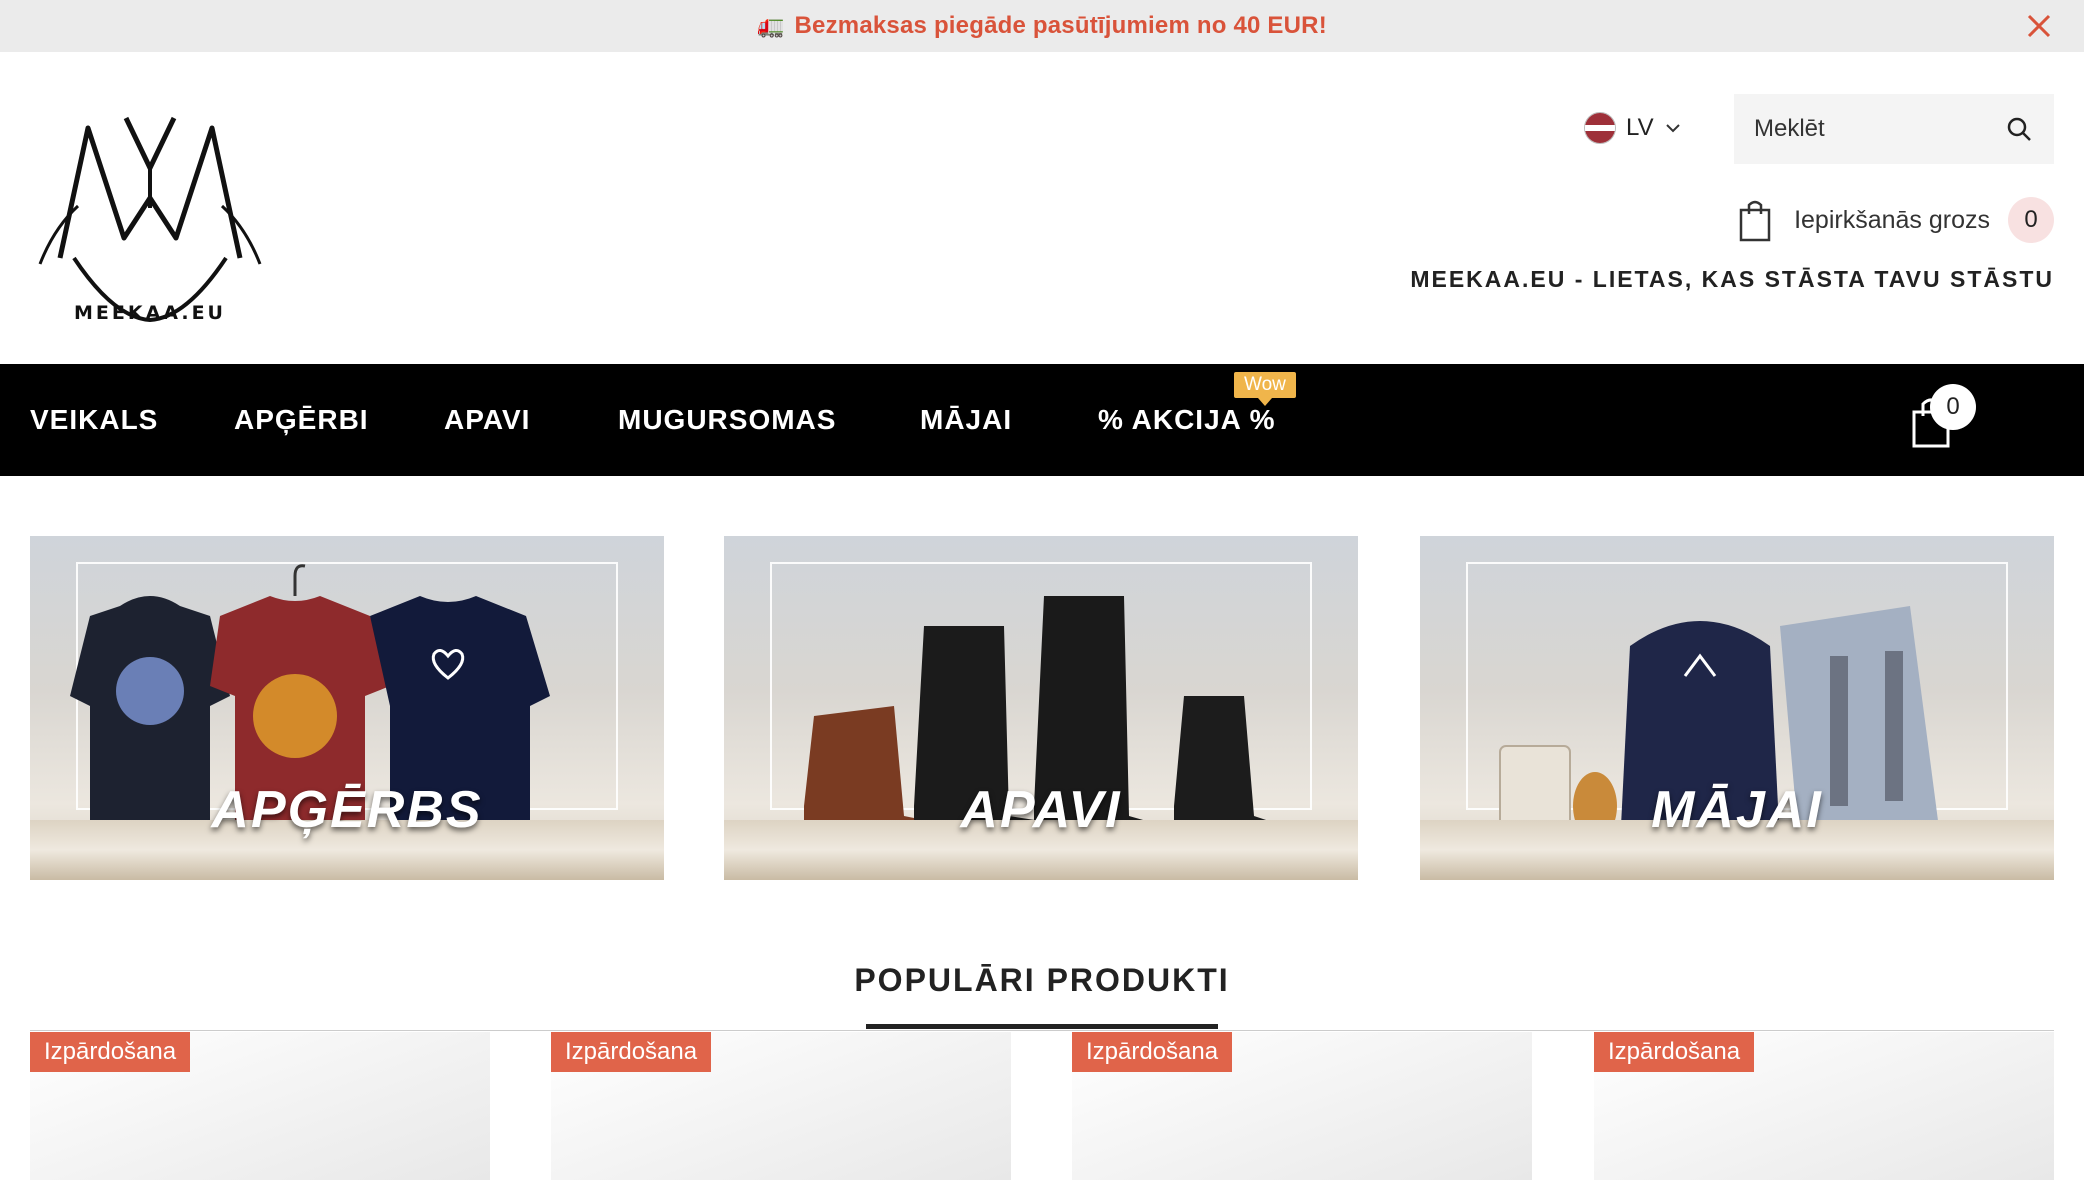 This screenshot has width=2084, height=1180. Describe the element at coordinates (1672, 128) in the screenshot. I see `chevron-down-icon` at that location.